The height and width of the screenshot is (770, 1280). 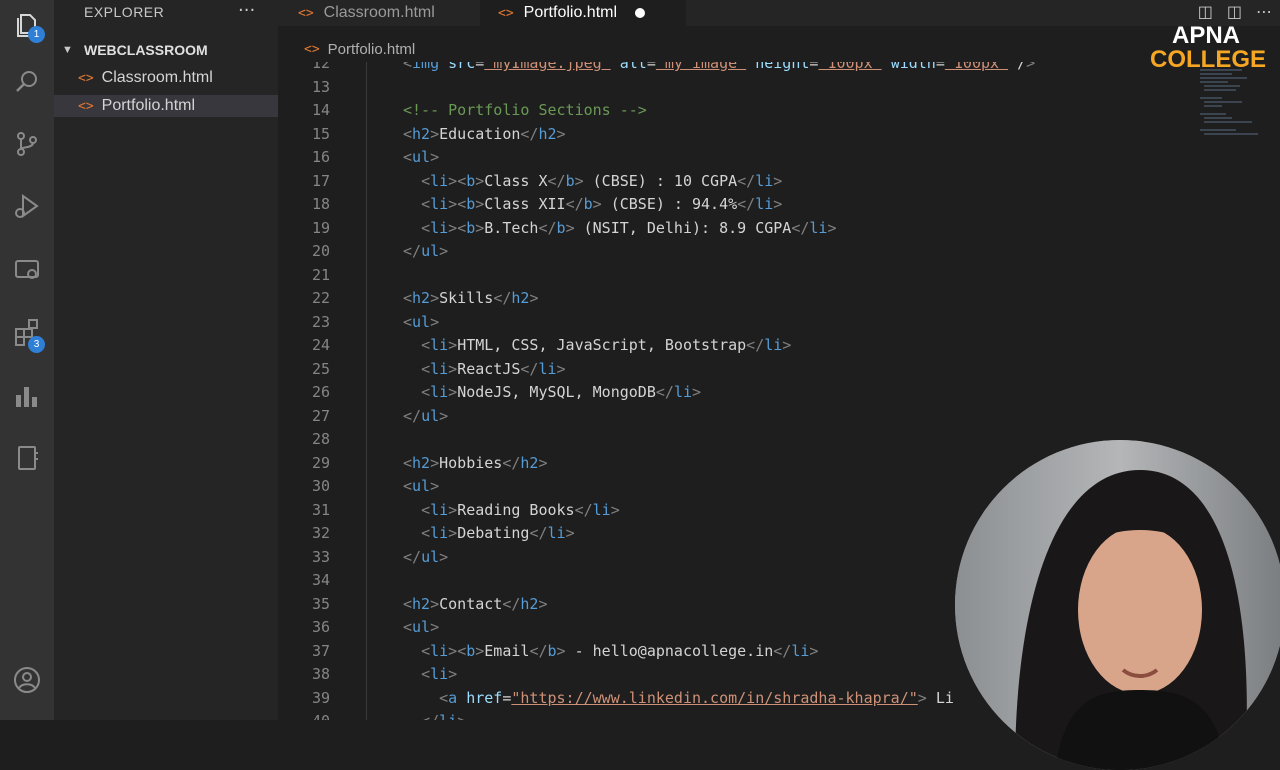 What do you see at coordinates (148, 105) in the screenshot?
I see `file-label: Portfolio.html` at bounding box center [148, 105].